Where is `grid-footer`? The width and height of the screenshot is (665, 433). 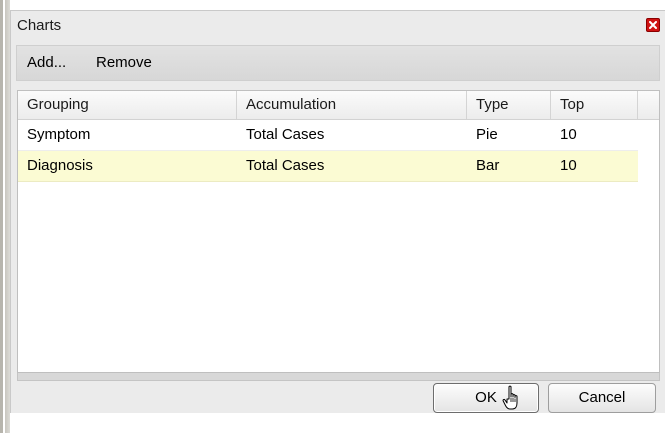 grid-footer is located at coordinates (338, 377).